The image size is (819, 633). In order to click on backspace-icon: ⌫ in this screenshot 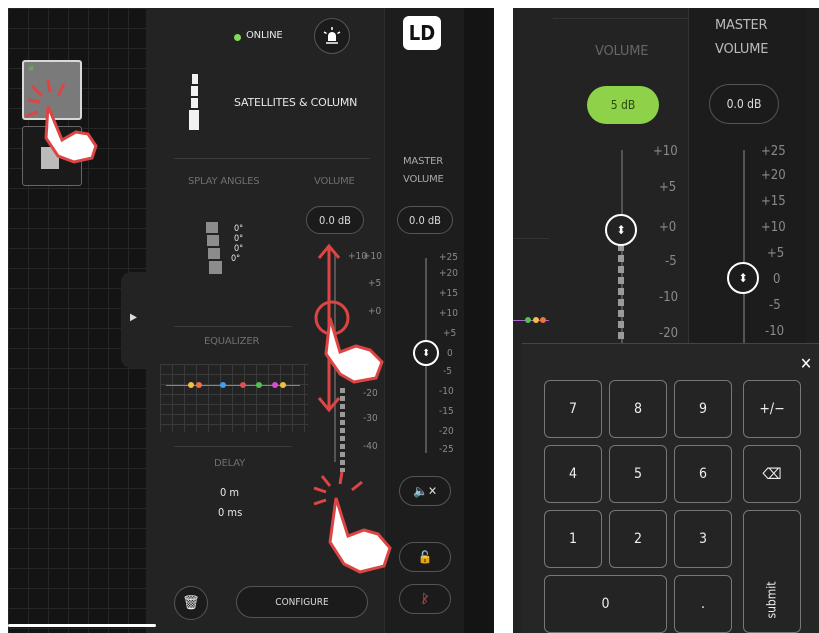, I will do `click(772, 474)`.